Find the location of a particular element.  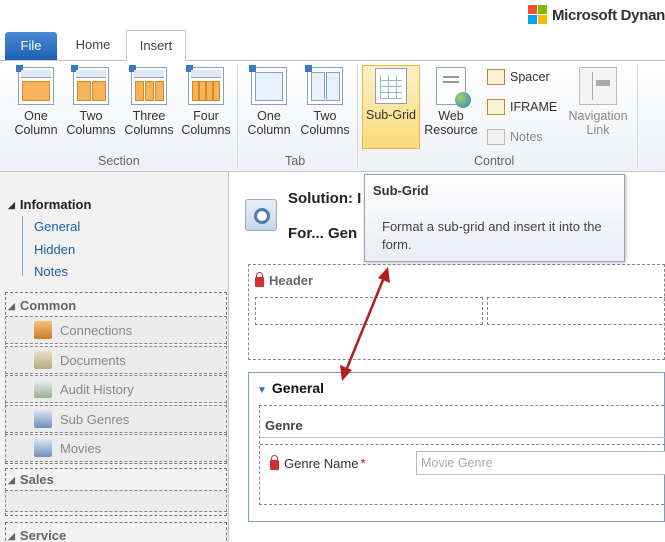

web-resource-button: Web Resource is located at coordinates (451, 102).